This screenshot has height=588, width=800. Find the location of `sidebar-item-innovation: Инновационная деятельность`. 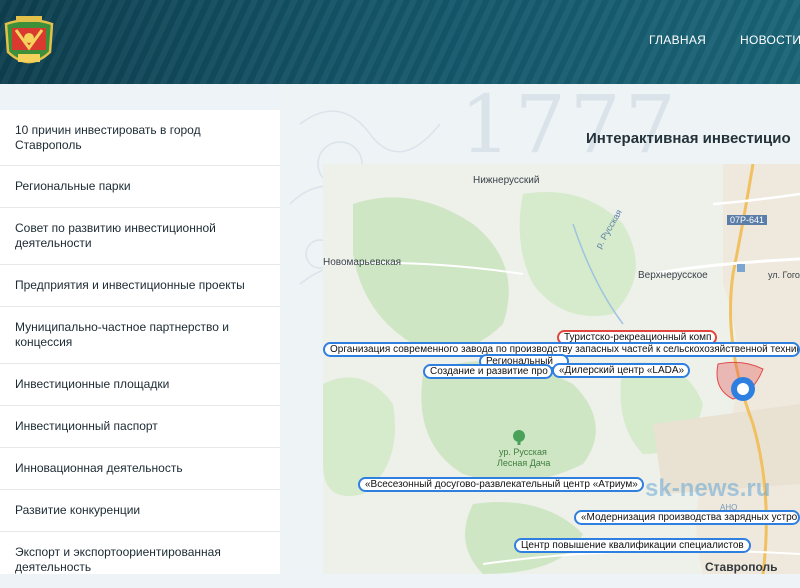

sidebar-item-innovation: Инновационная деятельность is located at coordinates (140, 469).